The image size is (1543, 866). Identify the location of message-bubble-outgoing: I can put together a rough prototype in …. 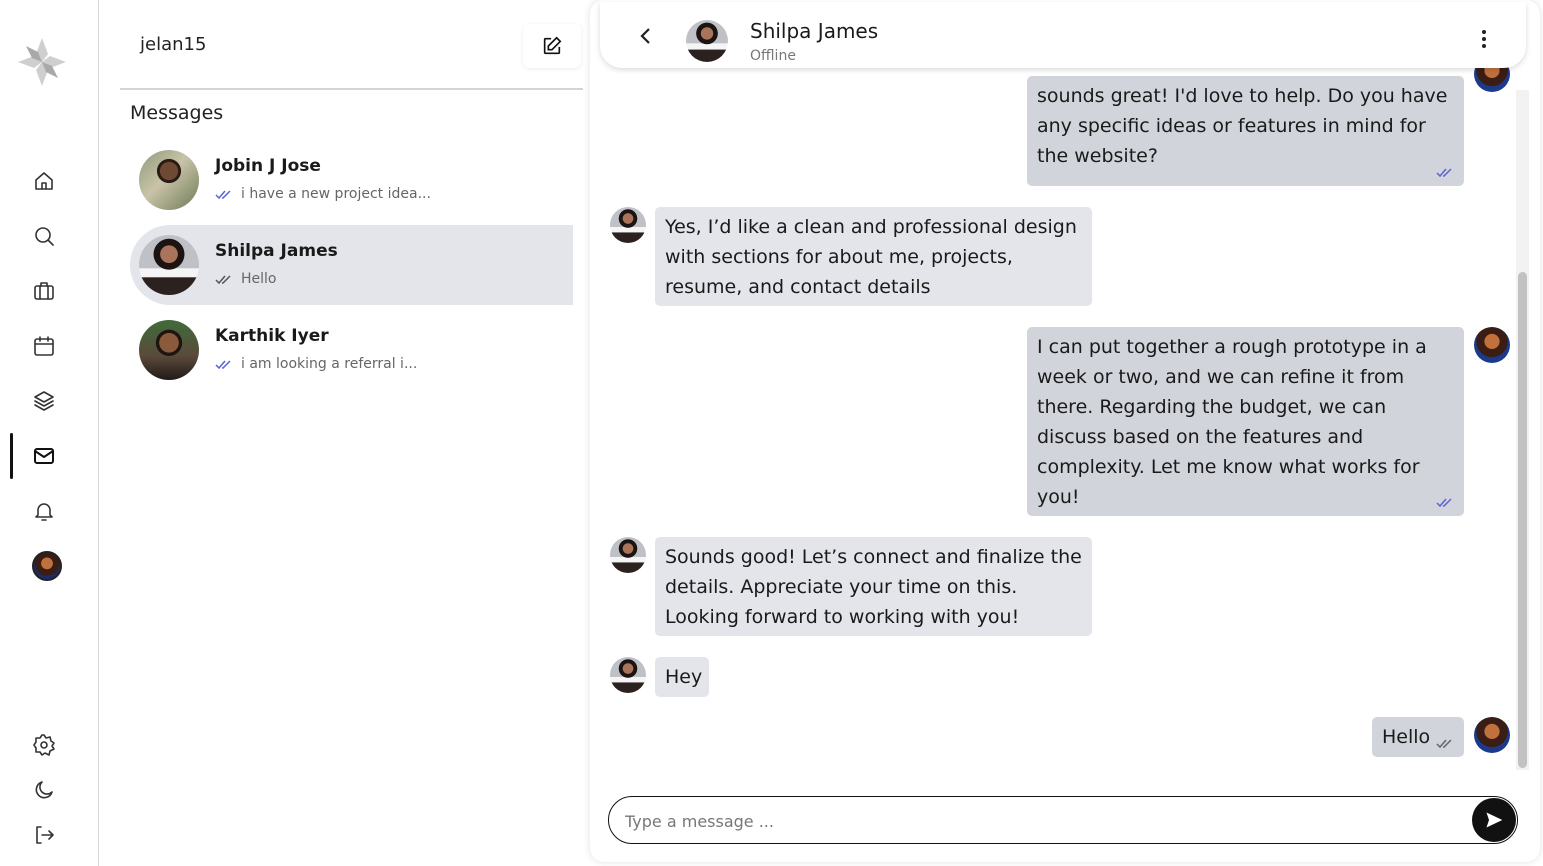
(1245, 421).